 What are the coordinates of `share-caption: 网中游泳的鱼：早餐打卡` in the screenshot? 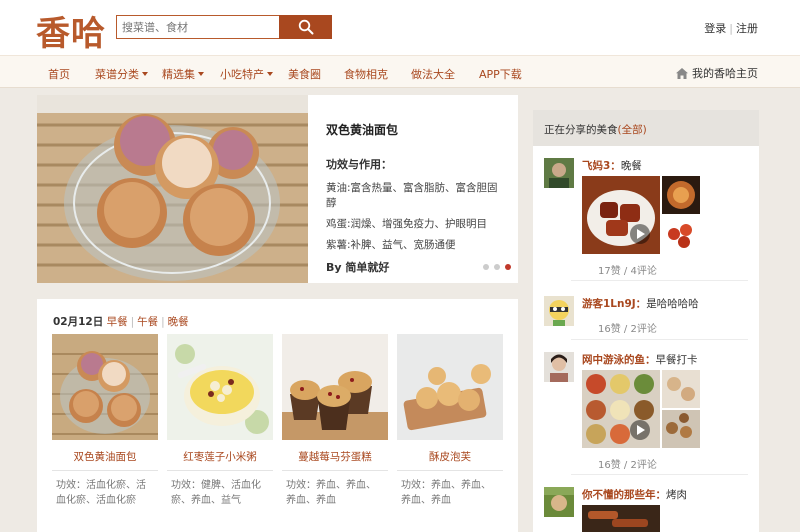 It's located at (640, 359).